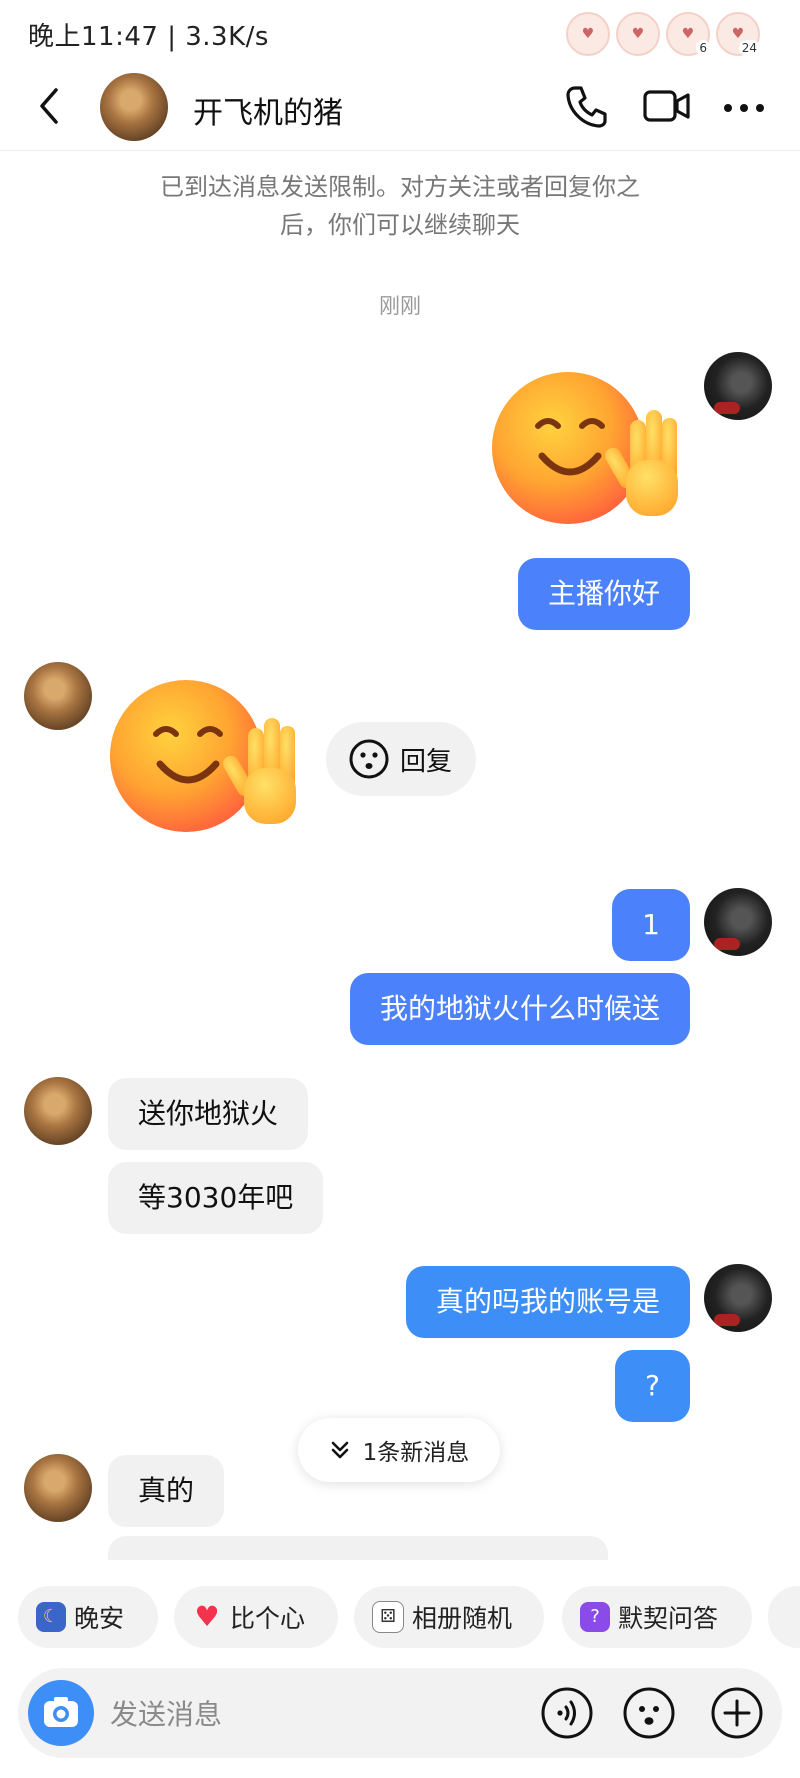 The image size is (800, 1778). Describe the element at coordinates (216, 1198) in the screenshot. I see `message-bubble-theirs: 等3030年吧` at that location.